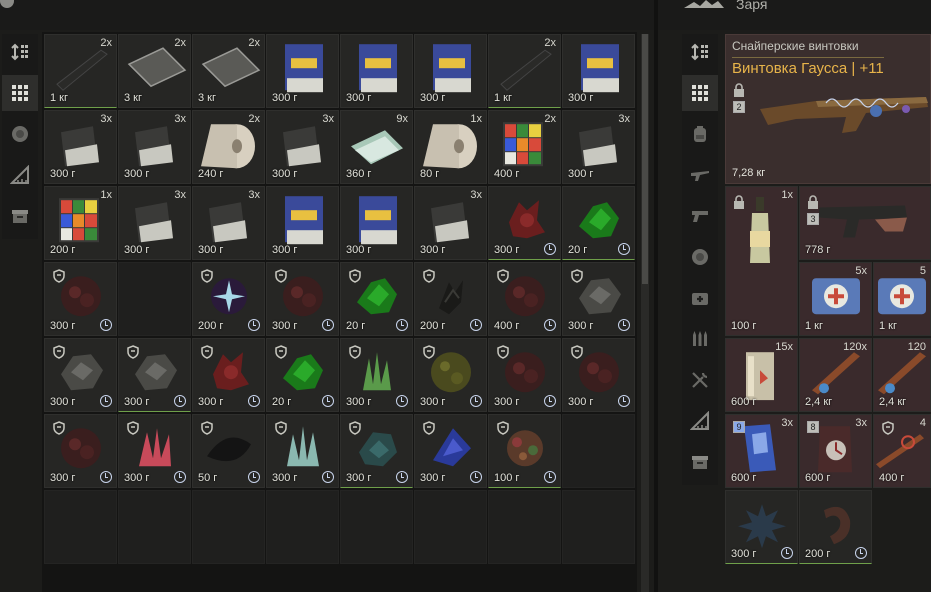 This screenshot has width=931, height=592. Describe the element at coordinates (645, 159) in the screenshot. I see `scrollbar-thumb` at that location.